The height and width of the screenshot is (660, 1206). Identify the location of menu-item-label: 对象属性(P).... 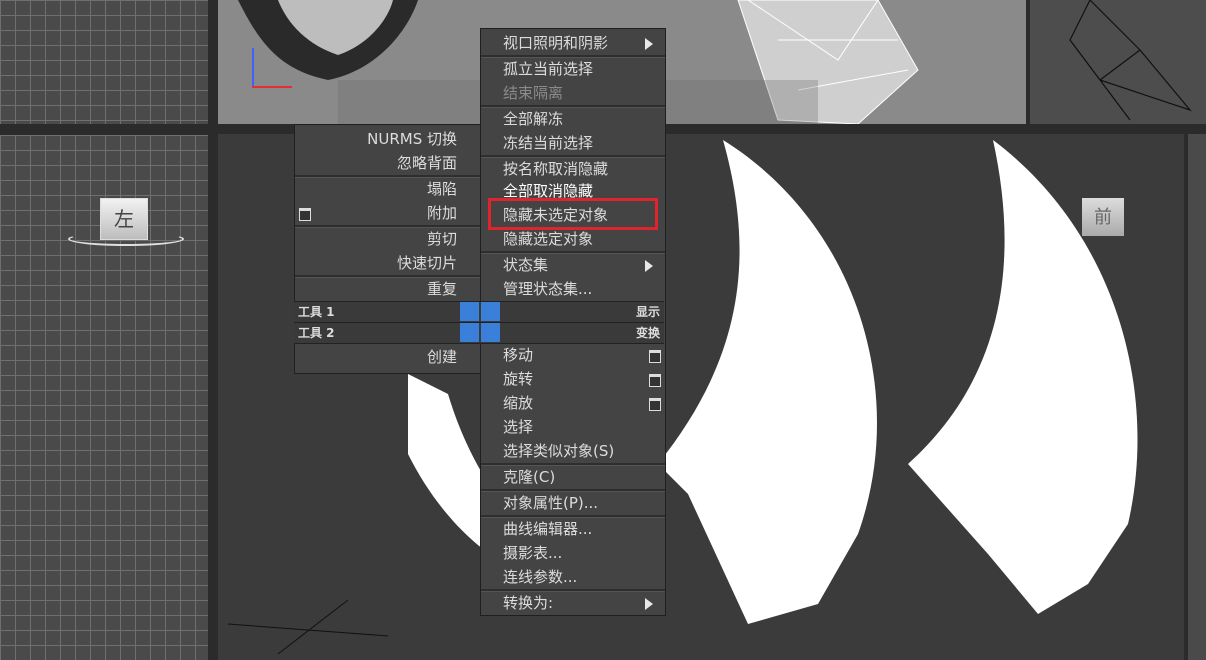
(551, 503).